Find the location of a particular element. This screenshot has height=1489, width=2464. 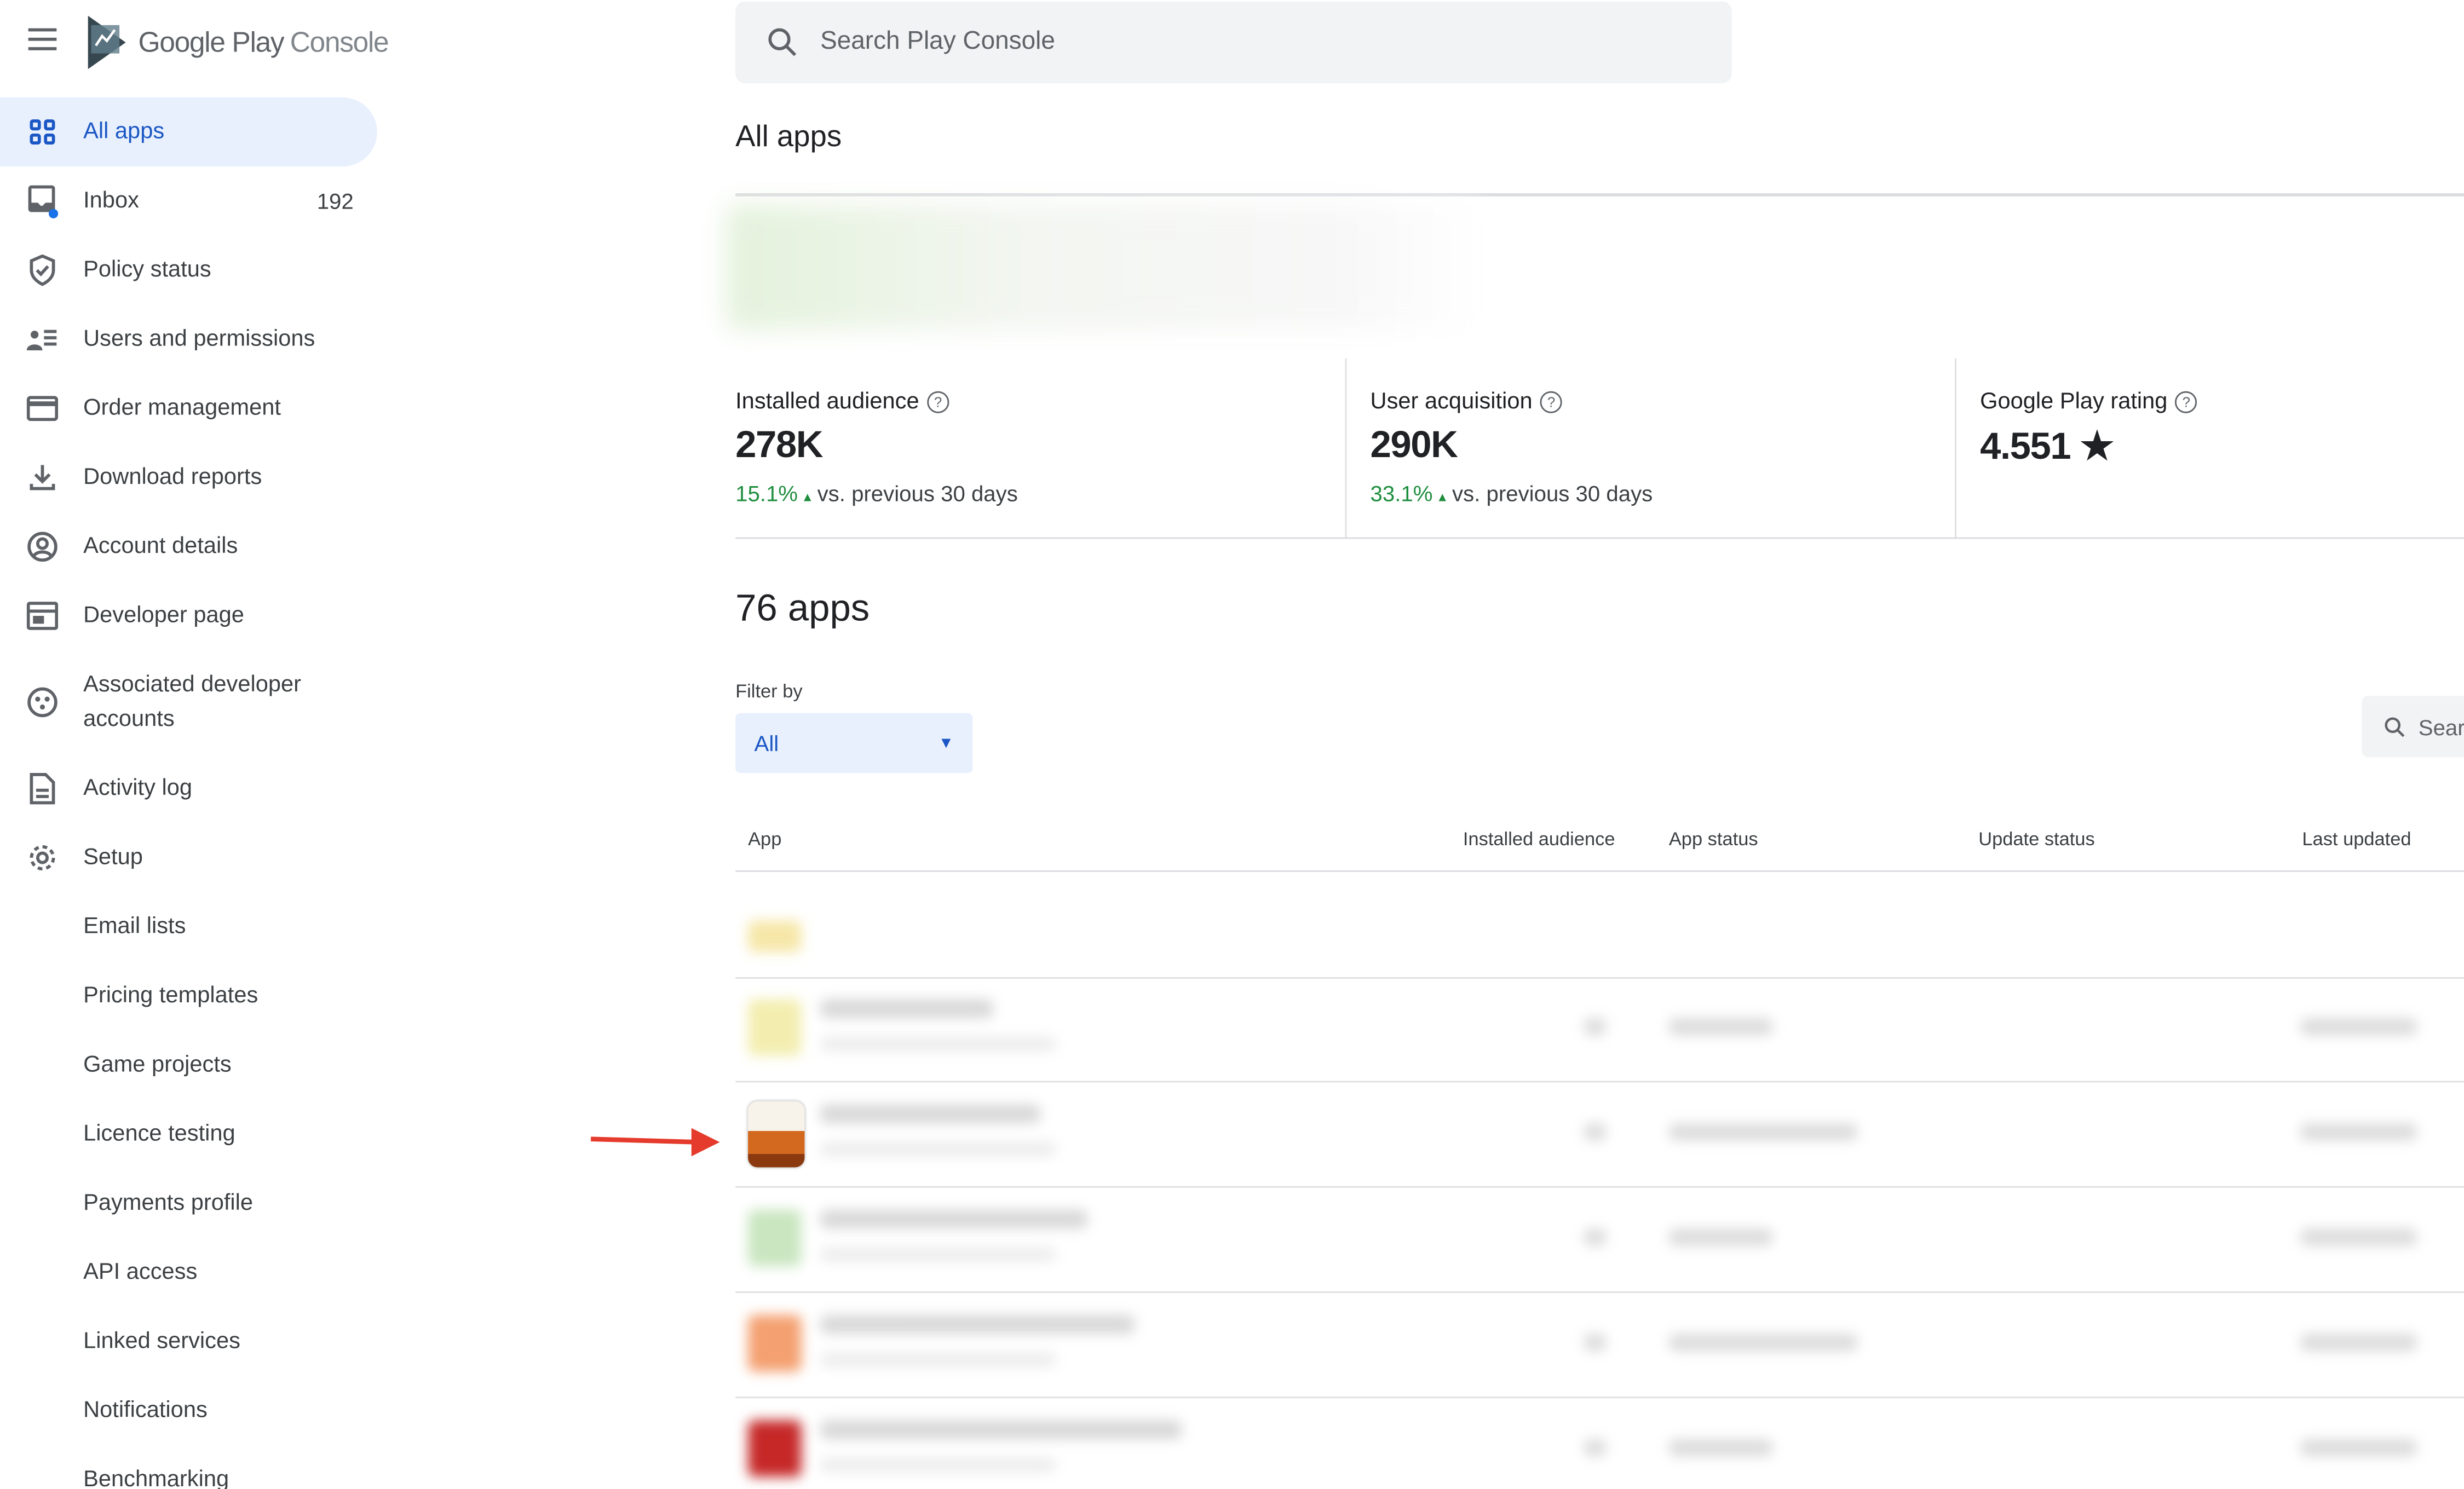

account-circle-icon is located at coordinates (42, 547).